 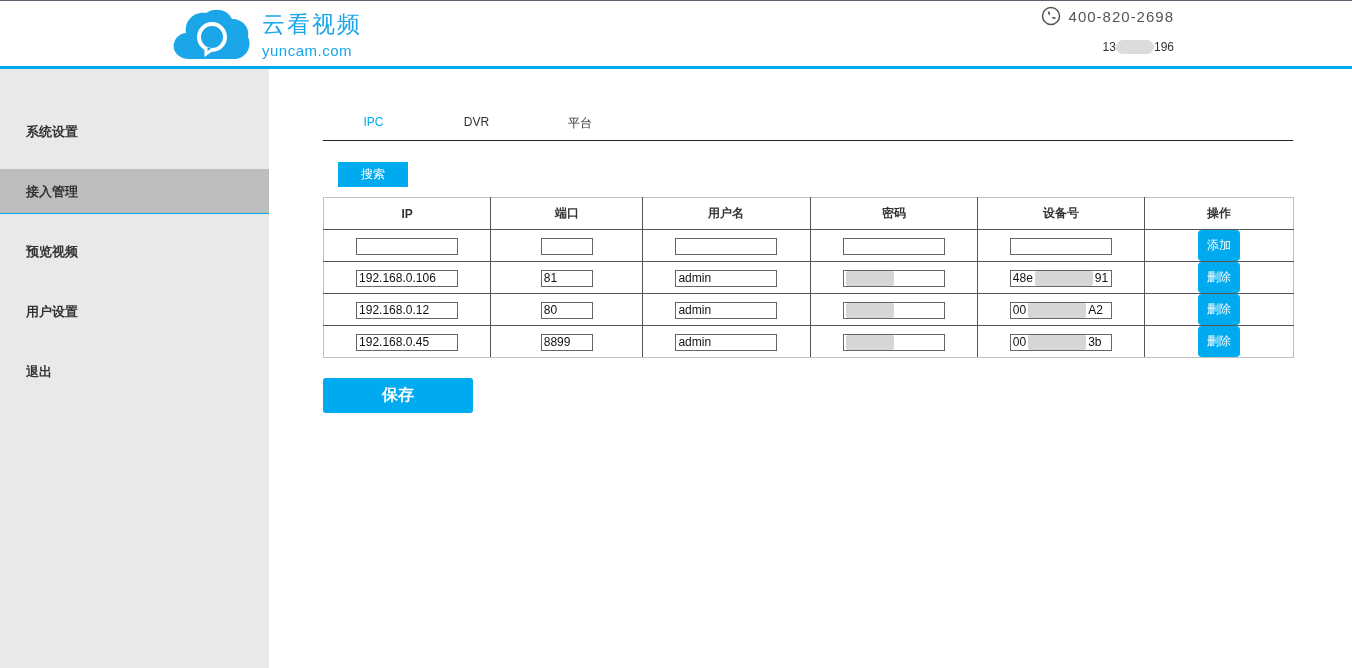 What do you see at coordinates (134, 251) in the screenshot?
I see `sidebar-item: 预览视频` at bounding box center [134, 251].